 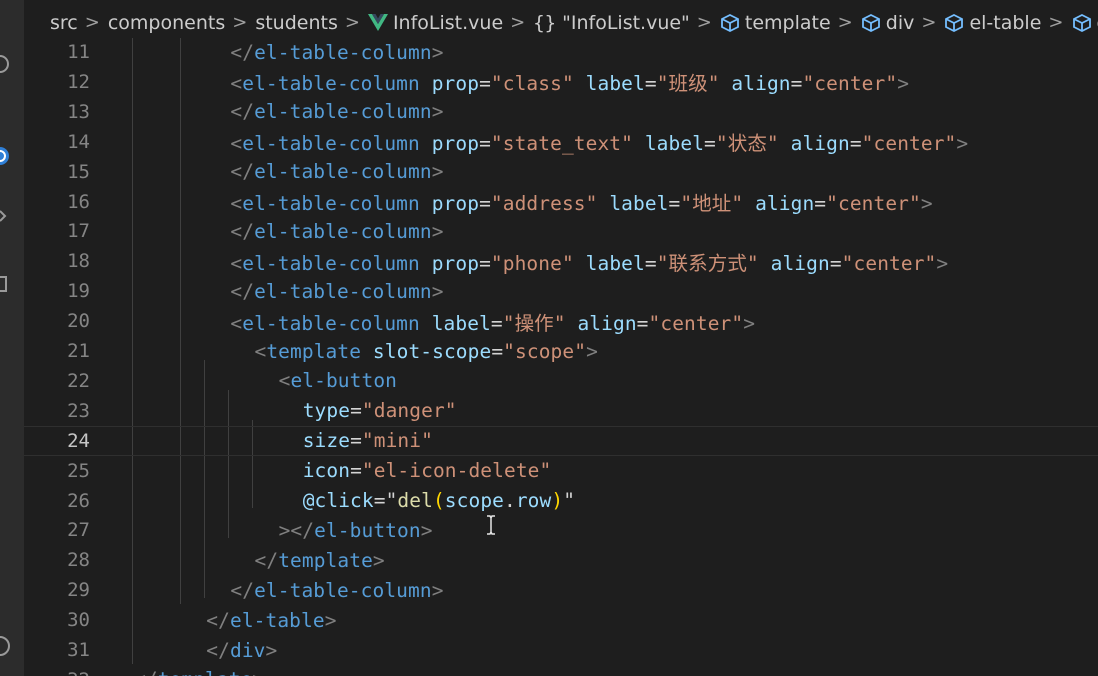 I want to click on code-line: 24 size="mini", so click(x=561, y=440).